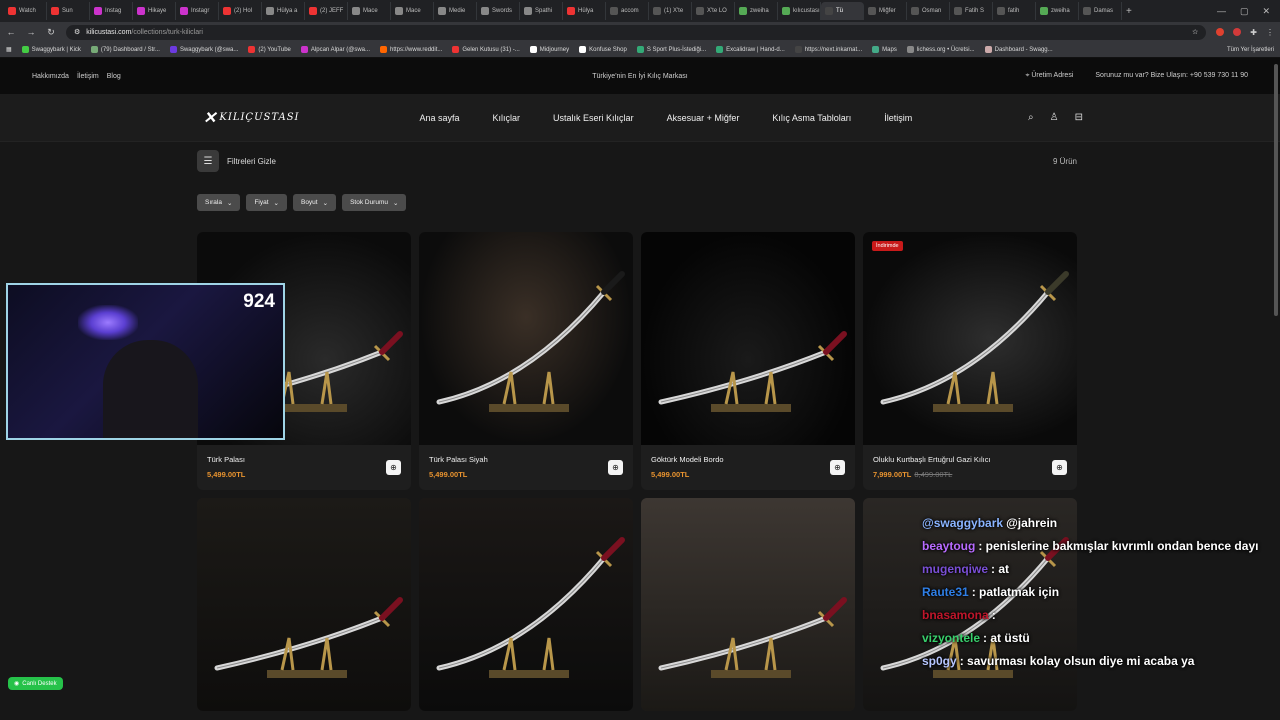 This screenshot has height=720, width=1280. Describe the element at coordinates (25, 11) in the screenshot. I see `browser-tab: Watch` at that location.